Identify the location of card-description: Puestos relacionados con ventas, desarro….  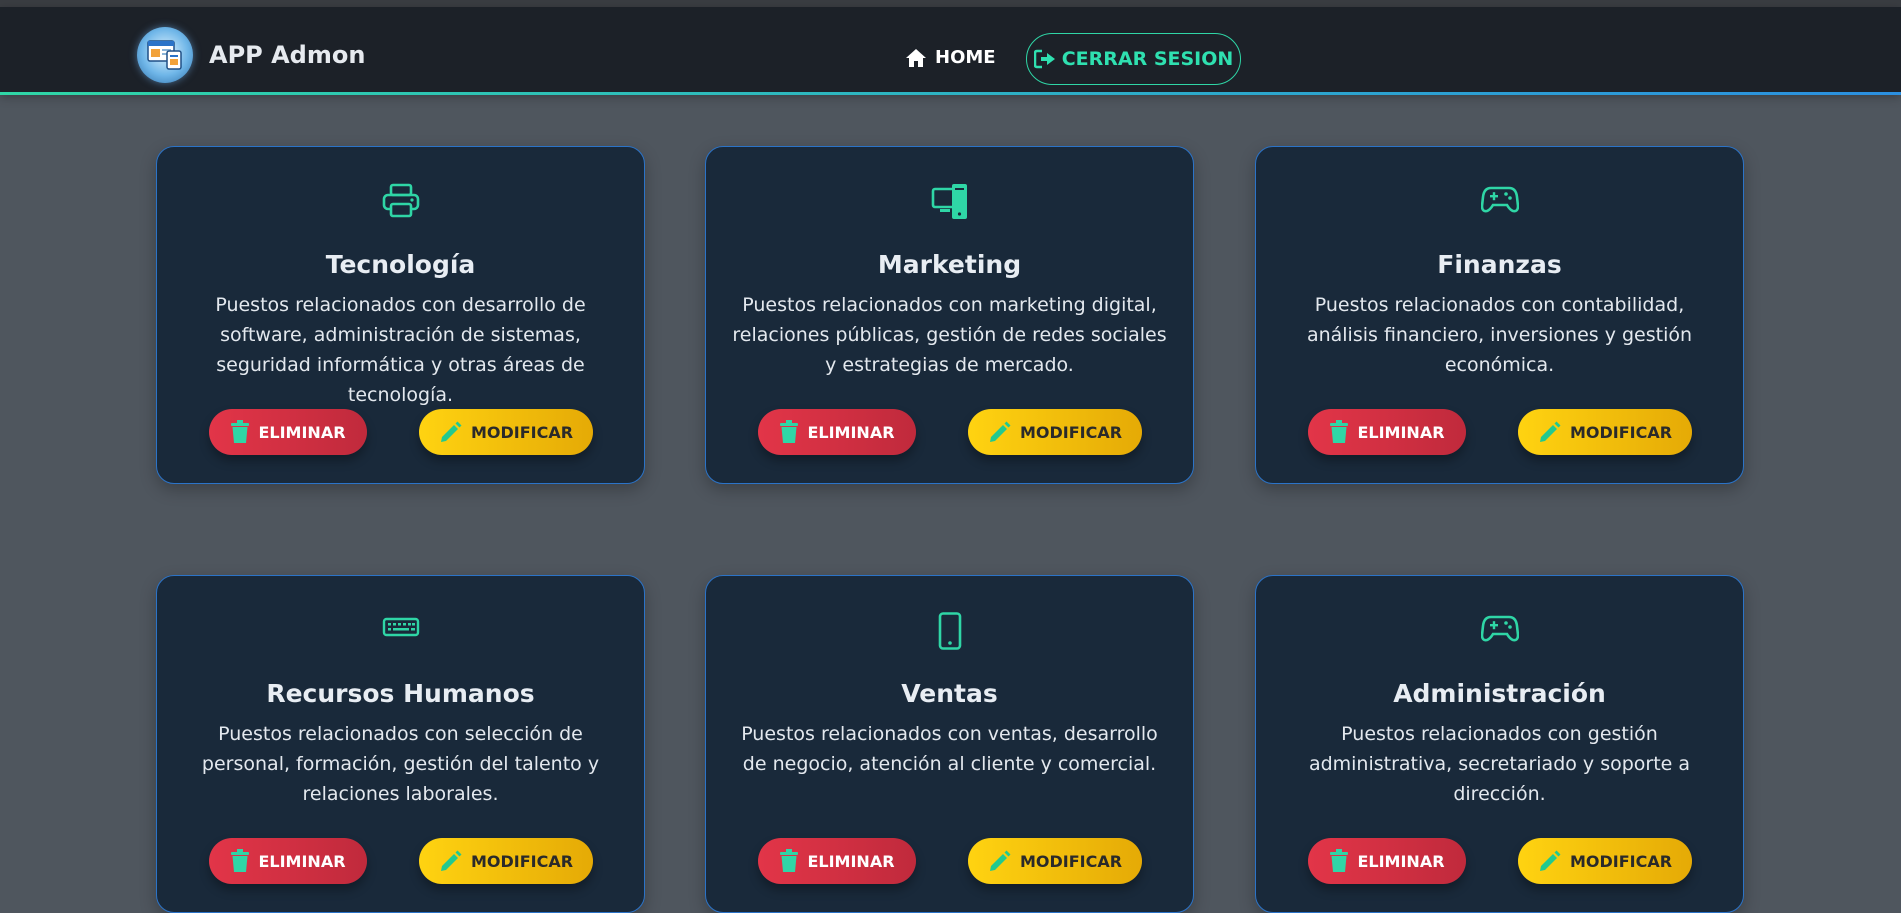
(949, 749).